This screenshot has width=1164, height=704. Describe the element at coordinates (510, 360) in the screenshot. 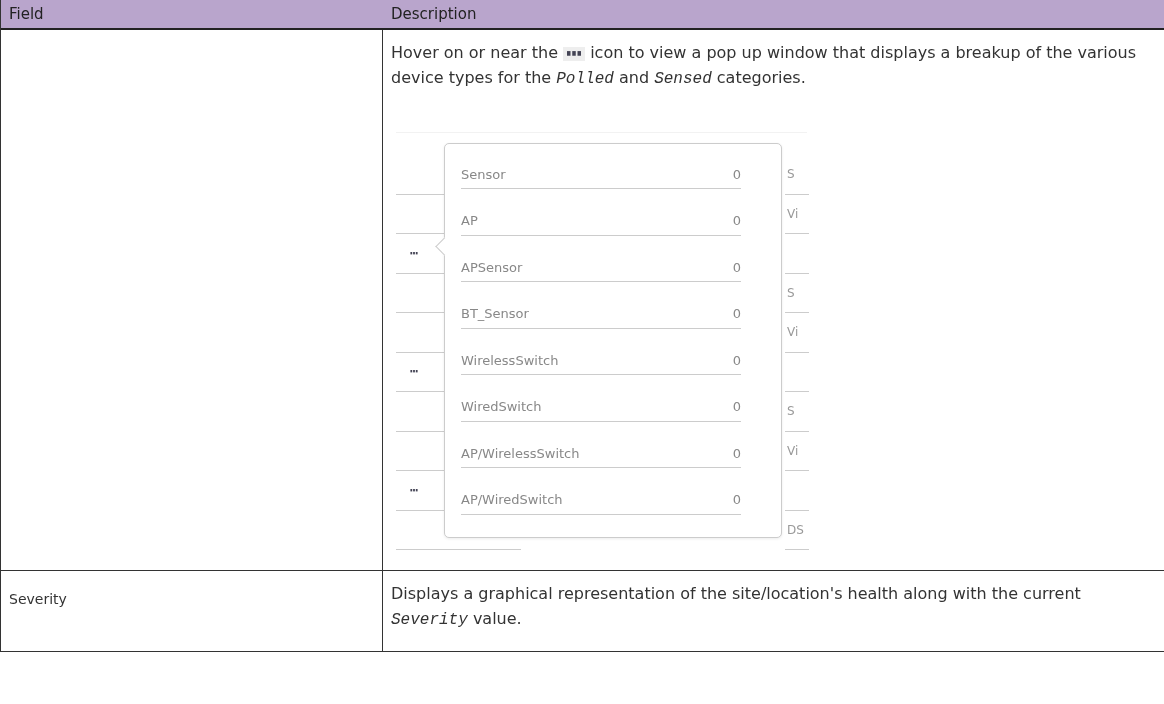

I see `device-type: WirelessSwitch` at that location.